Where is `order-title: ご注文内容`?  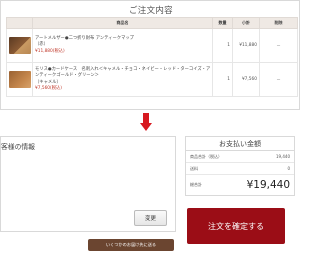 order-title: ご注文内容 is located at coordinates (150, 11).